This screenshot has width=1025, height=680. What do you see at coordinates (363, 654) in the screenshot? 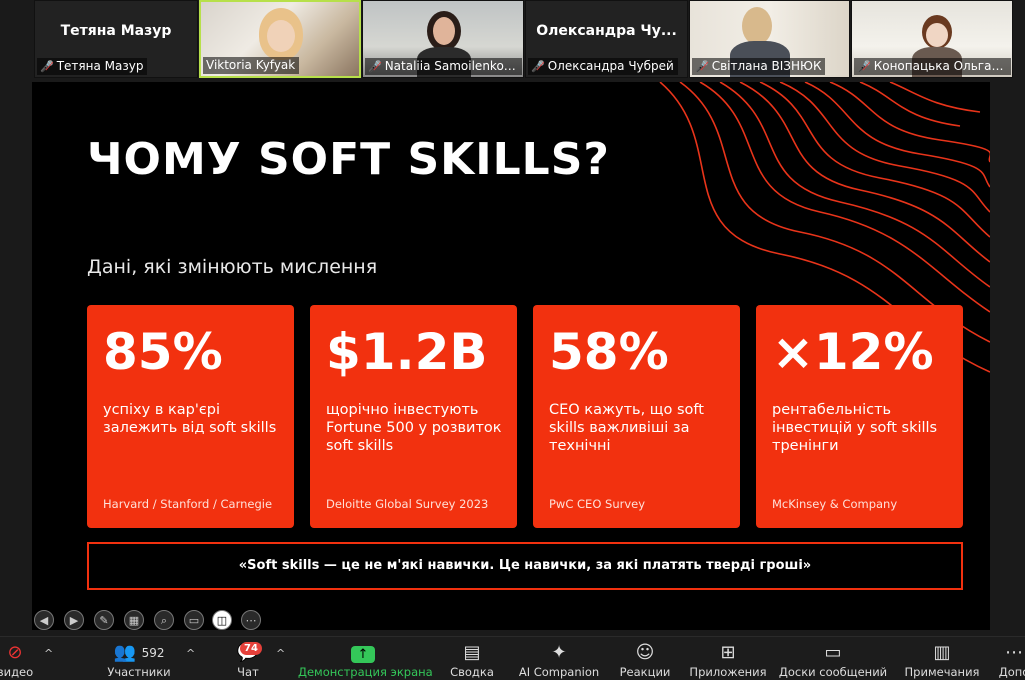
I see `share-screen-icon: ↑` at bounding box center [363, 654].